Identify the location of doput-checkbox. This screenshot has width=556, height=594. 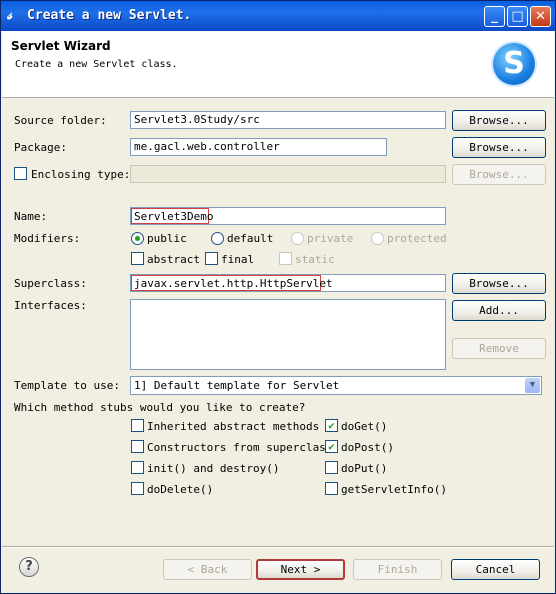
(331, 467).